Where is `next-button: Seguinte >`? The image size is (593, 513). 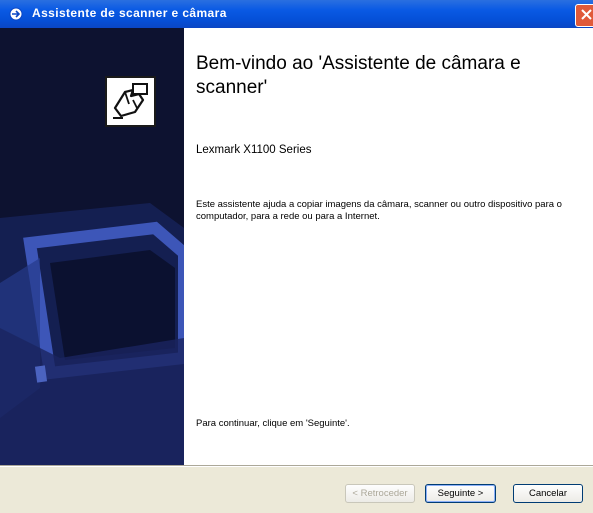 next-button: Seguinte > is located at coordinates (460, 493).